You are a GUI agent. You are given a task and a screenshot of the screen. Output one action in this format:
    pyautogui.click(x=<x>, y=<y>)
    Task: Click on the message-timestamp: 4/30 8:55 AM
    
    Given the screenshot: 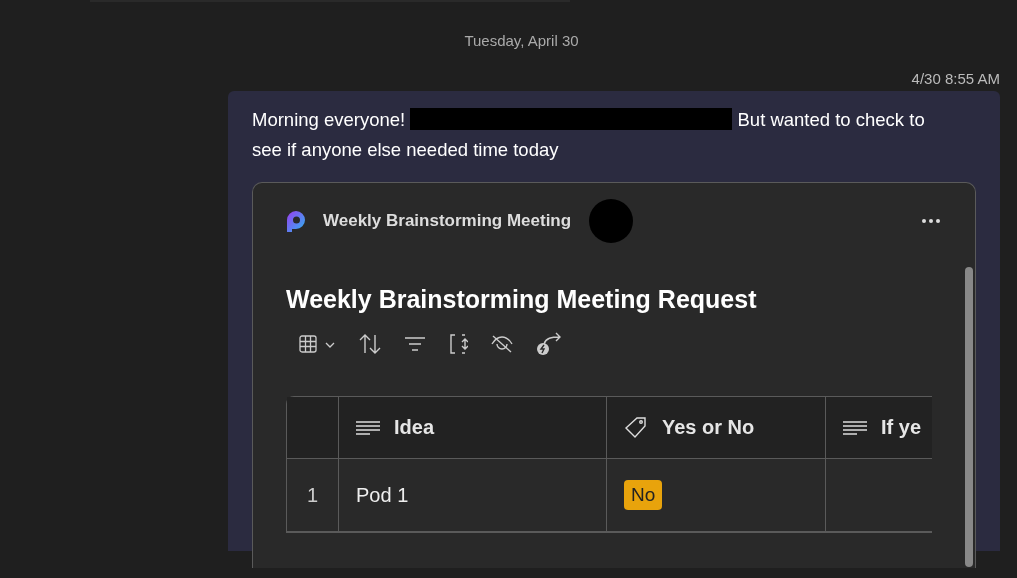 What is the action you would take?
    pyautogui.click(x=955, y=78)
    